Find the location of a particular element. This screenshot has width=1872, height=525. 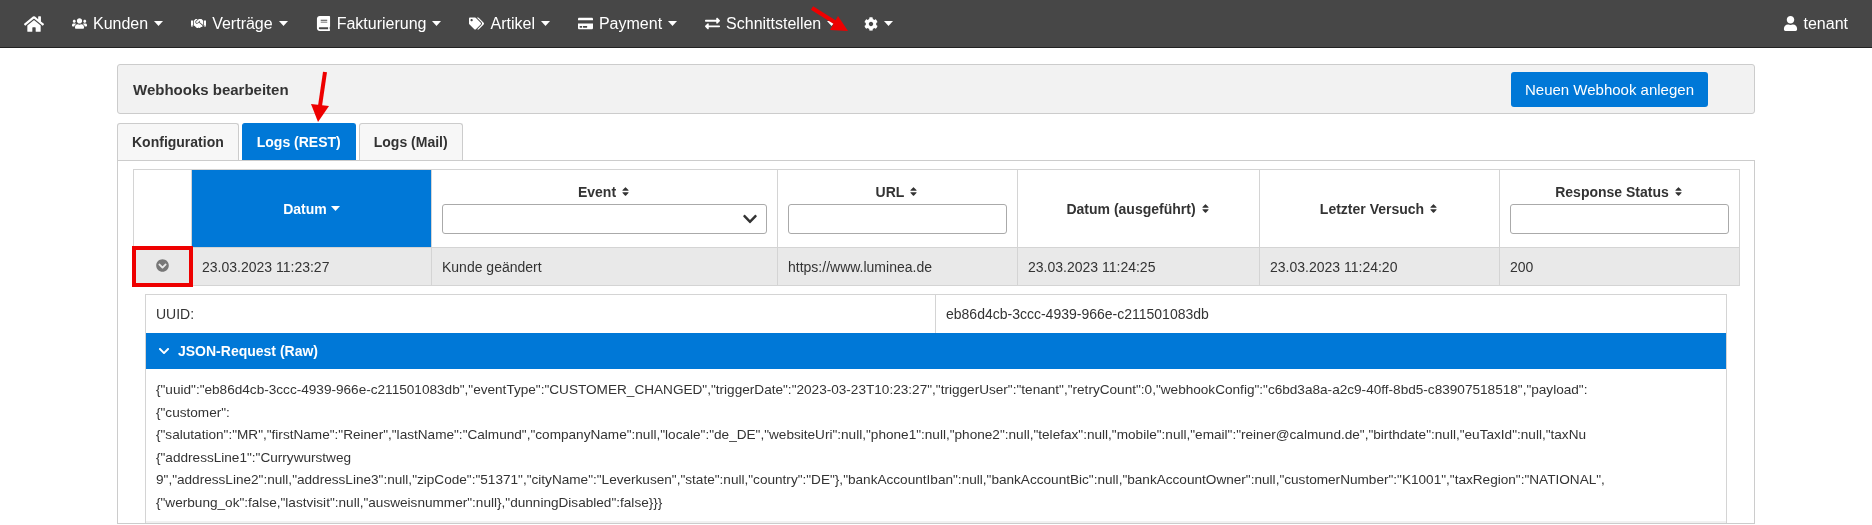

json-text-line: {"salutation":"MR","firstName":"Reiner","lastName":"Calmund","companyName":null,"locale":"de_DE","websiteUri":null,"phone1":null,"phone2":null,"telefax":null,"mobile":null,"email":"reiner@calmund.de","birthdate":null,"euTaxId":null,"taxNu is located at coordinates (872, 435).